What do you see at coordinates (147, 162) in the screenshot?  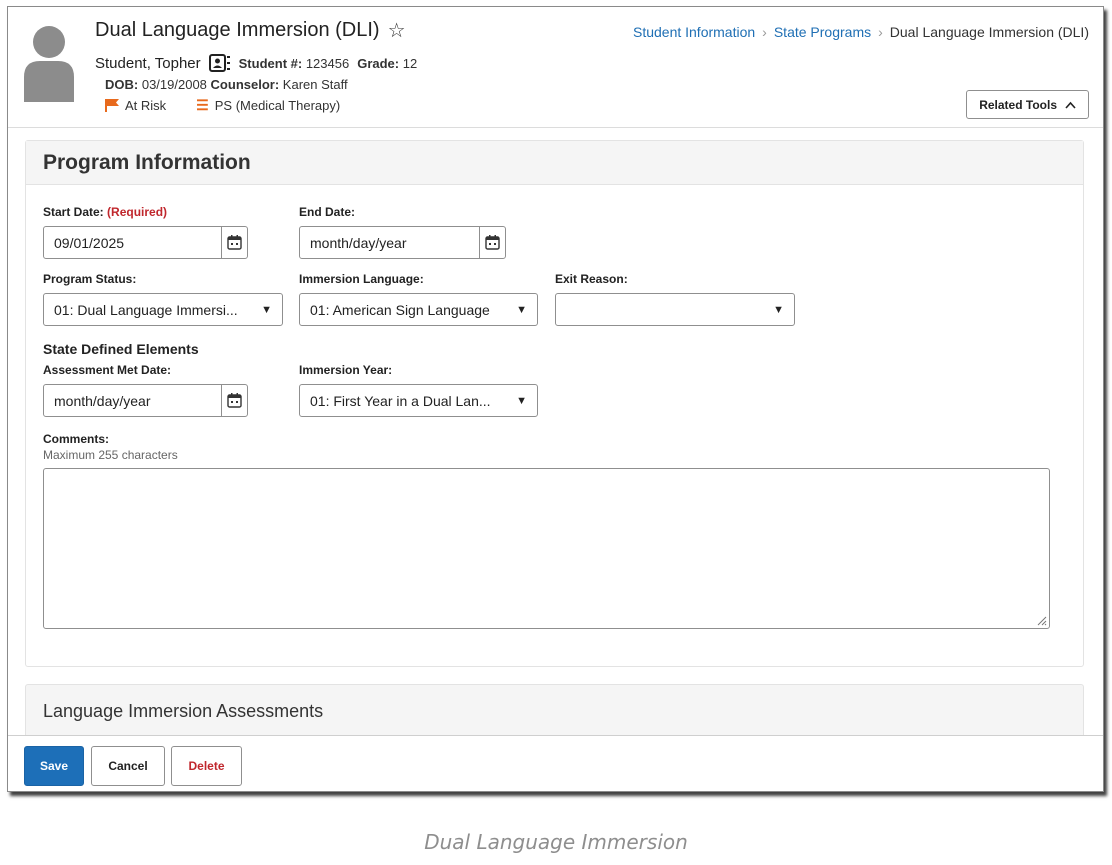 I see `panel-title: Program Information` at bounding box center [147, 162].